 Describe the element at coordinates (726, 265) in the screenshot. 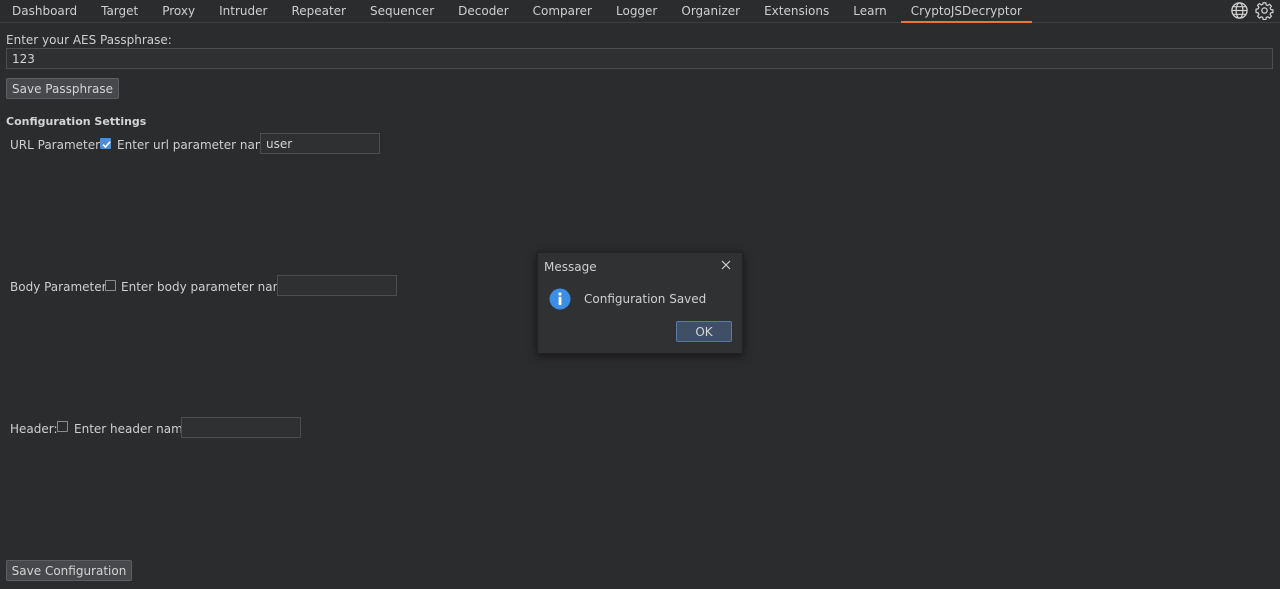

I see `close-icon` at that location.